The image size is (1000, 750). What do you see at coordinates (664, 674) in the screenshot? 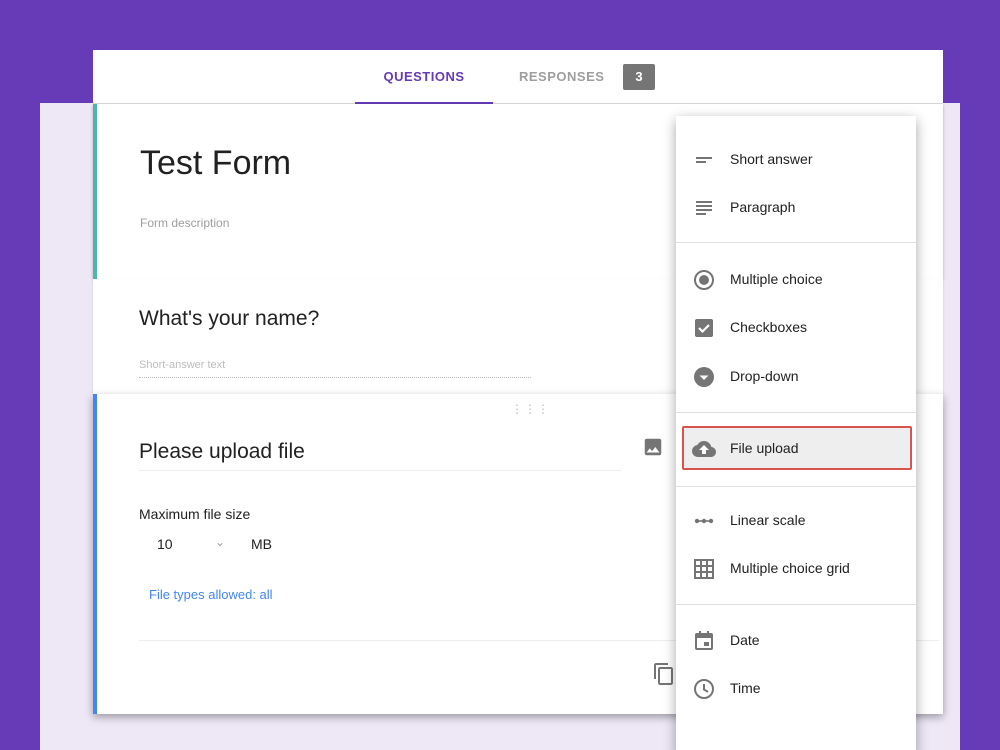
I see `duplicate-icon` at bounding box center [664, 674].